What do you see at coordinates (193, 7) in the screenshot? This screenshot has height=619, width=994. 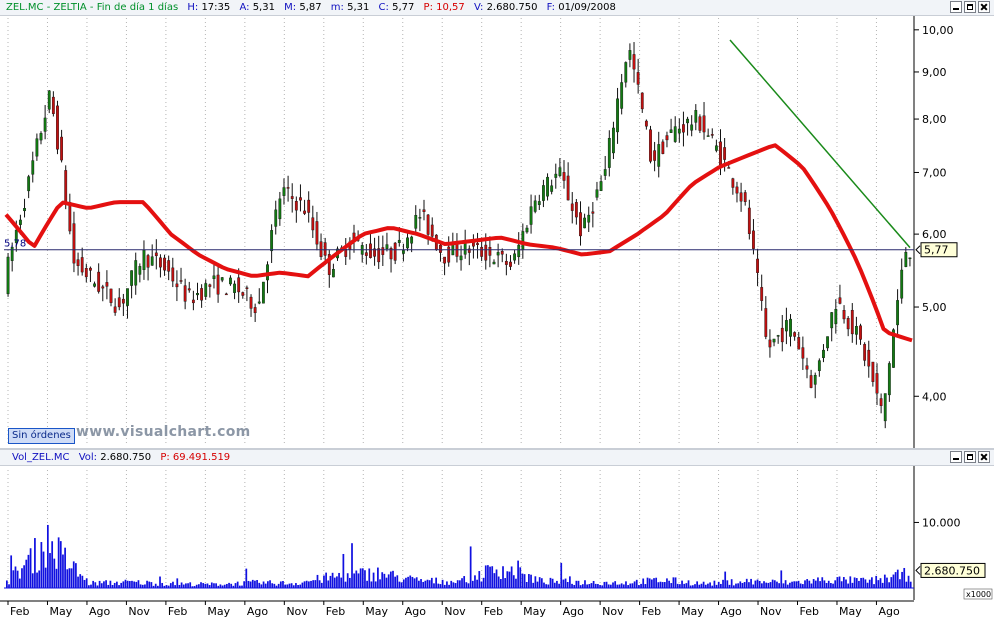 I see `time-label: H:` at bounding box center [193, 7].